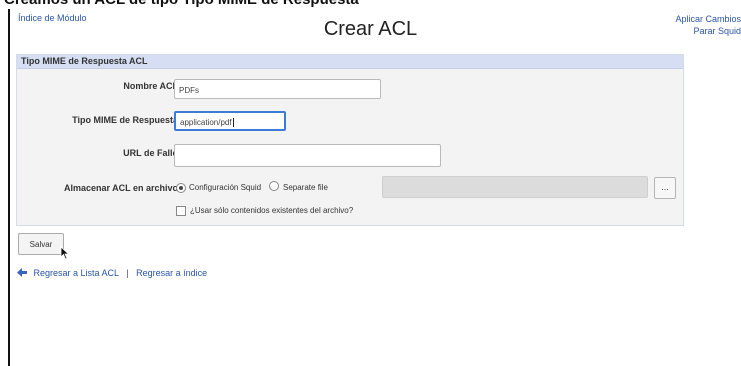 This screenshot has height=366, width=741. I want to click on back-to-acl-list-link: Regresar a Lista ACL, so click(76, 273).